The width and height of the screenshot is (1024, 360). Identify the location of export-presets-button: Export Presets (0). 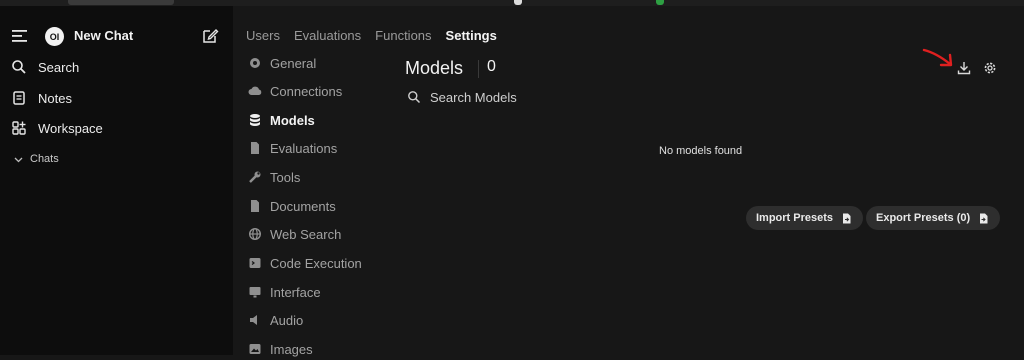
(933, 218).